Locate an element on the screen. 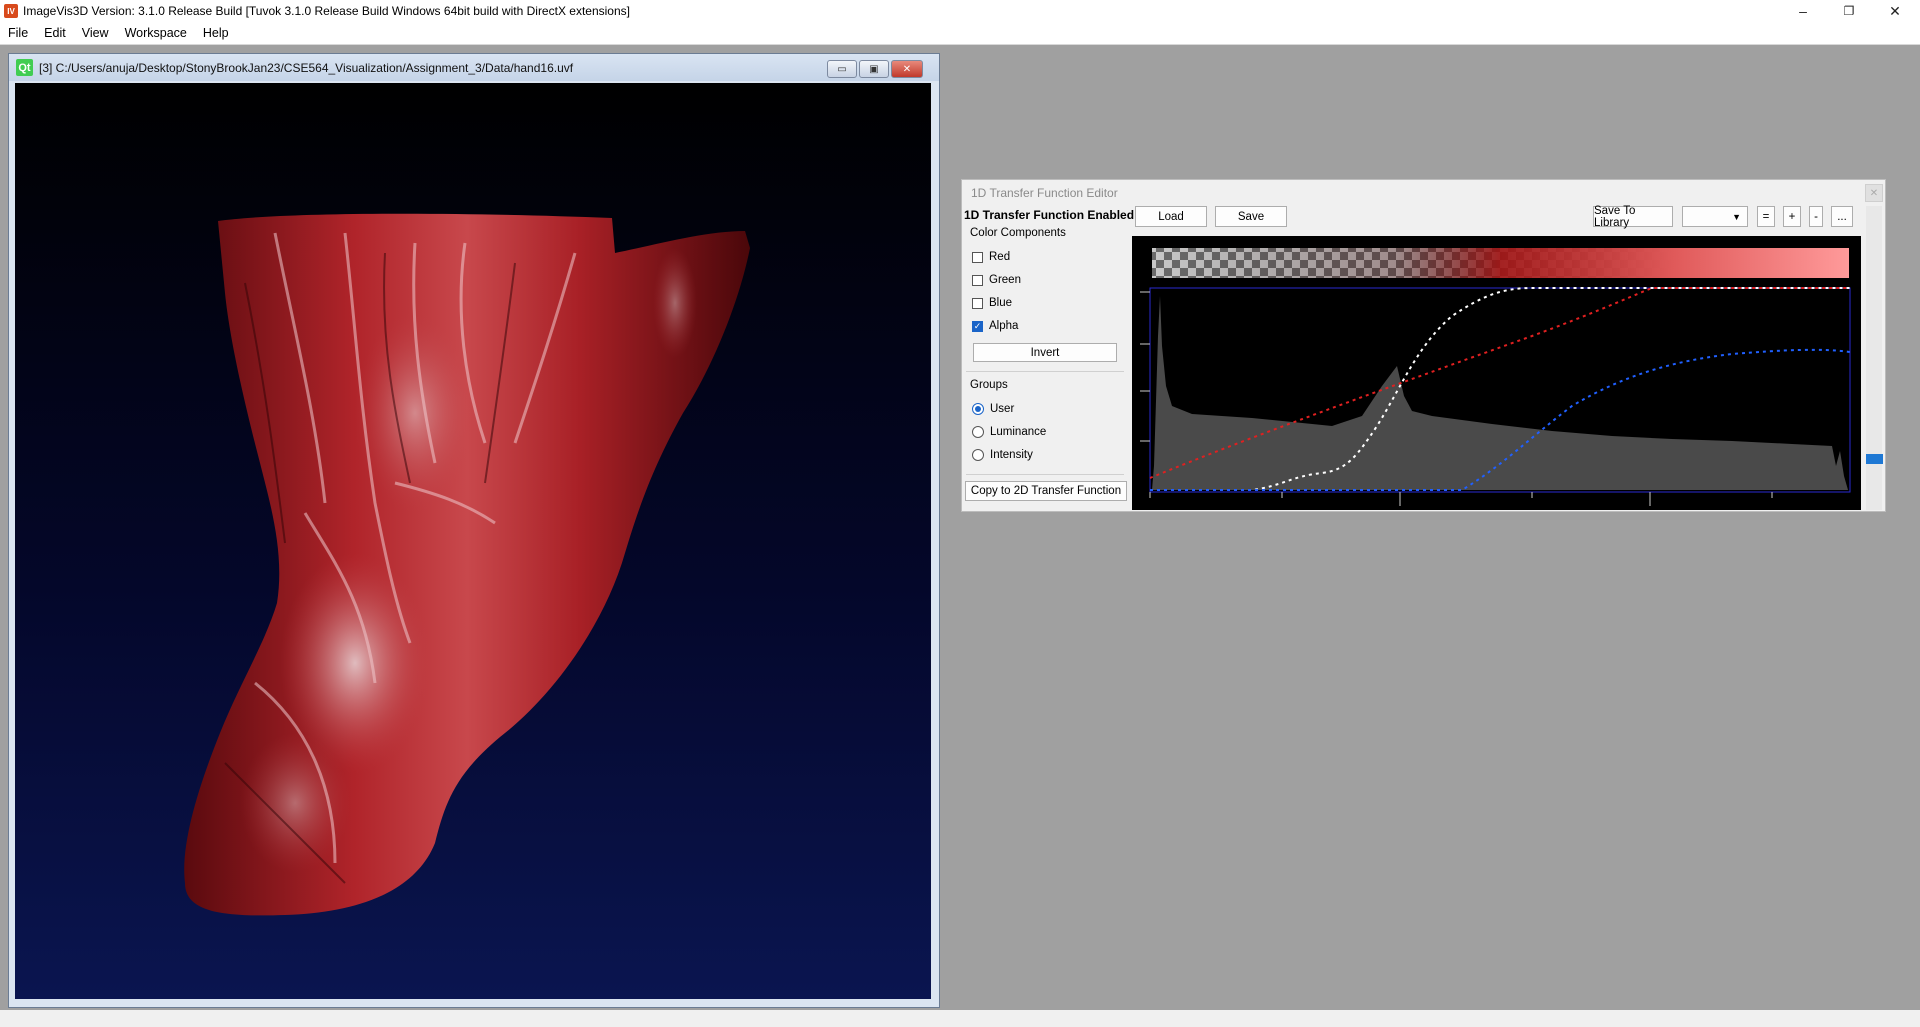  tf-slider-handle is located at coordinates (1874, 459).